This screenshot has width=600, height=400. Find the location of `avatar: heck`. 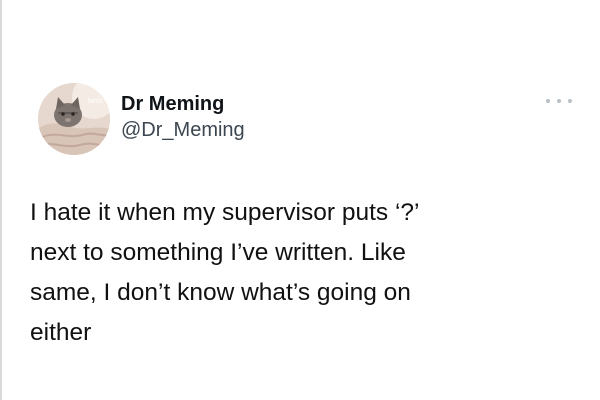

avatar: heck is located at coordinates (74, 119).